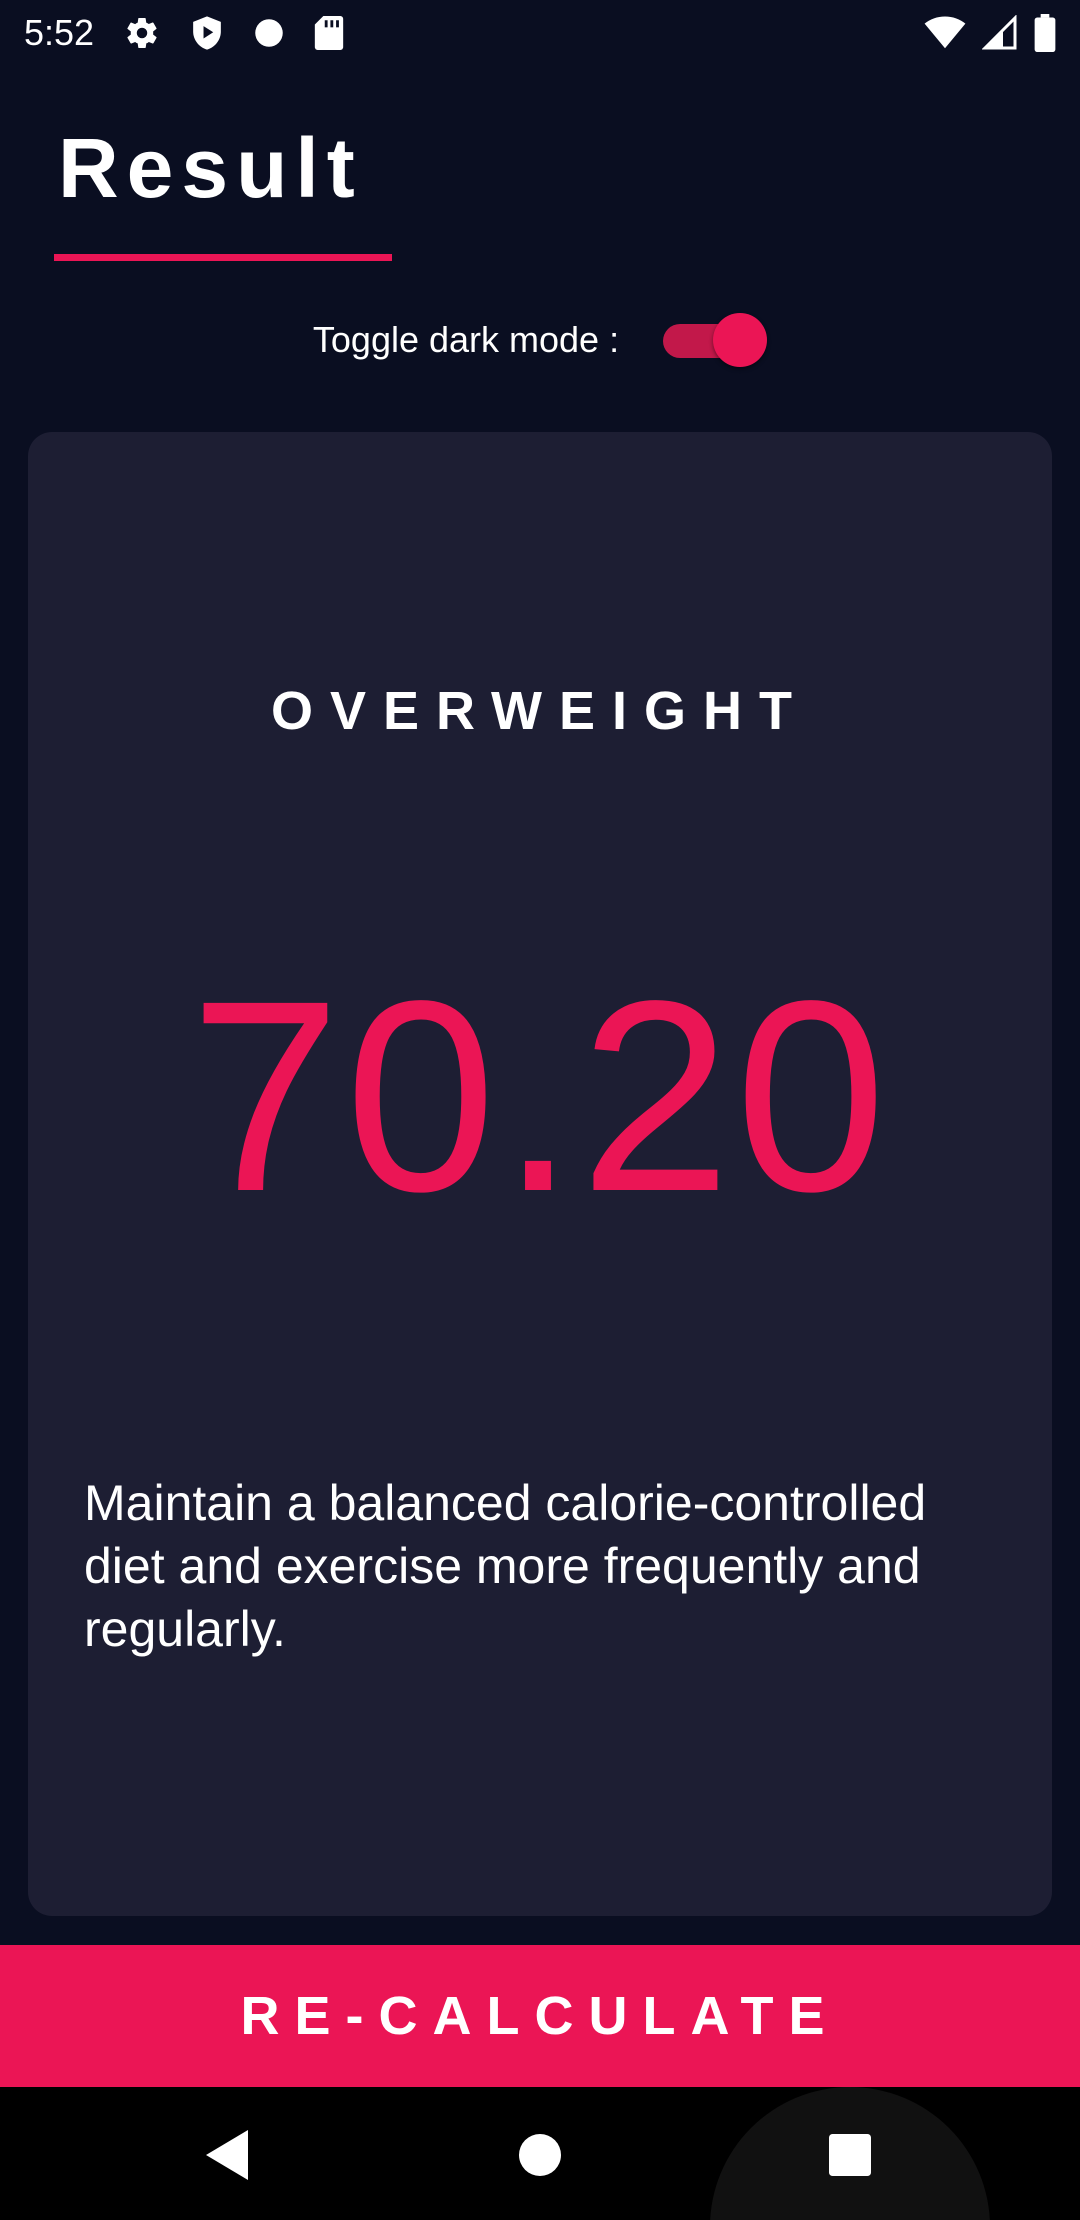  I want to click on recalculate-button: RE-CALCULATE, so click(540, 2016).